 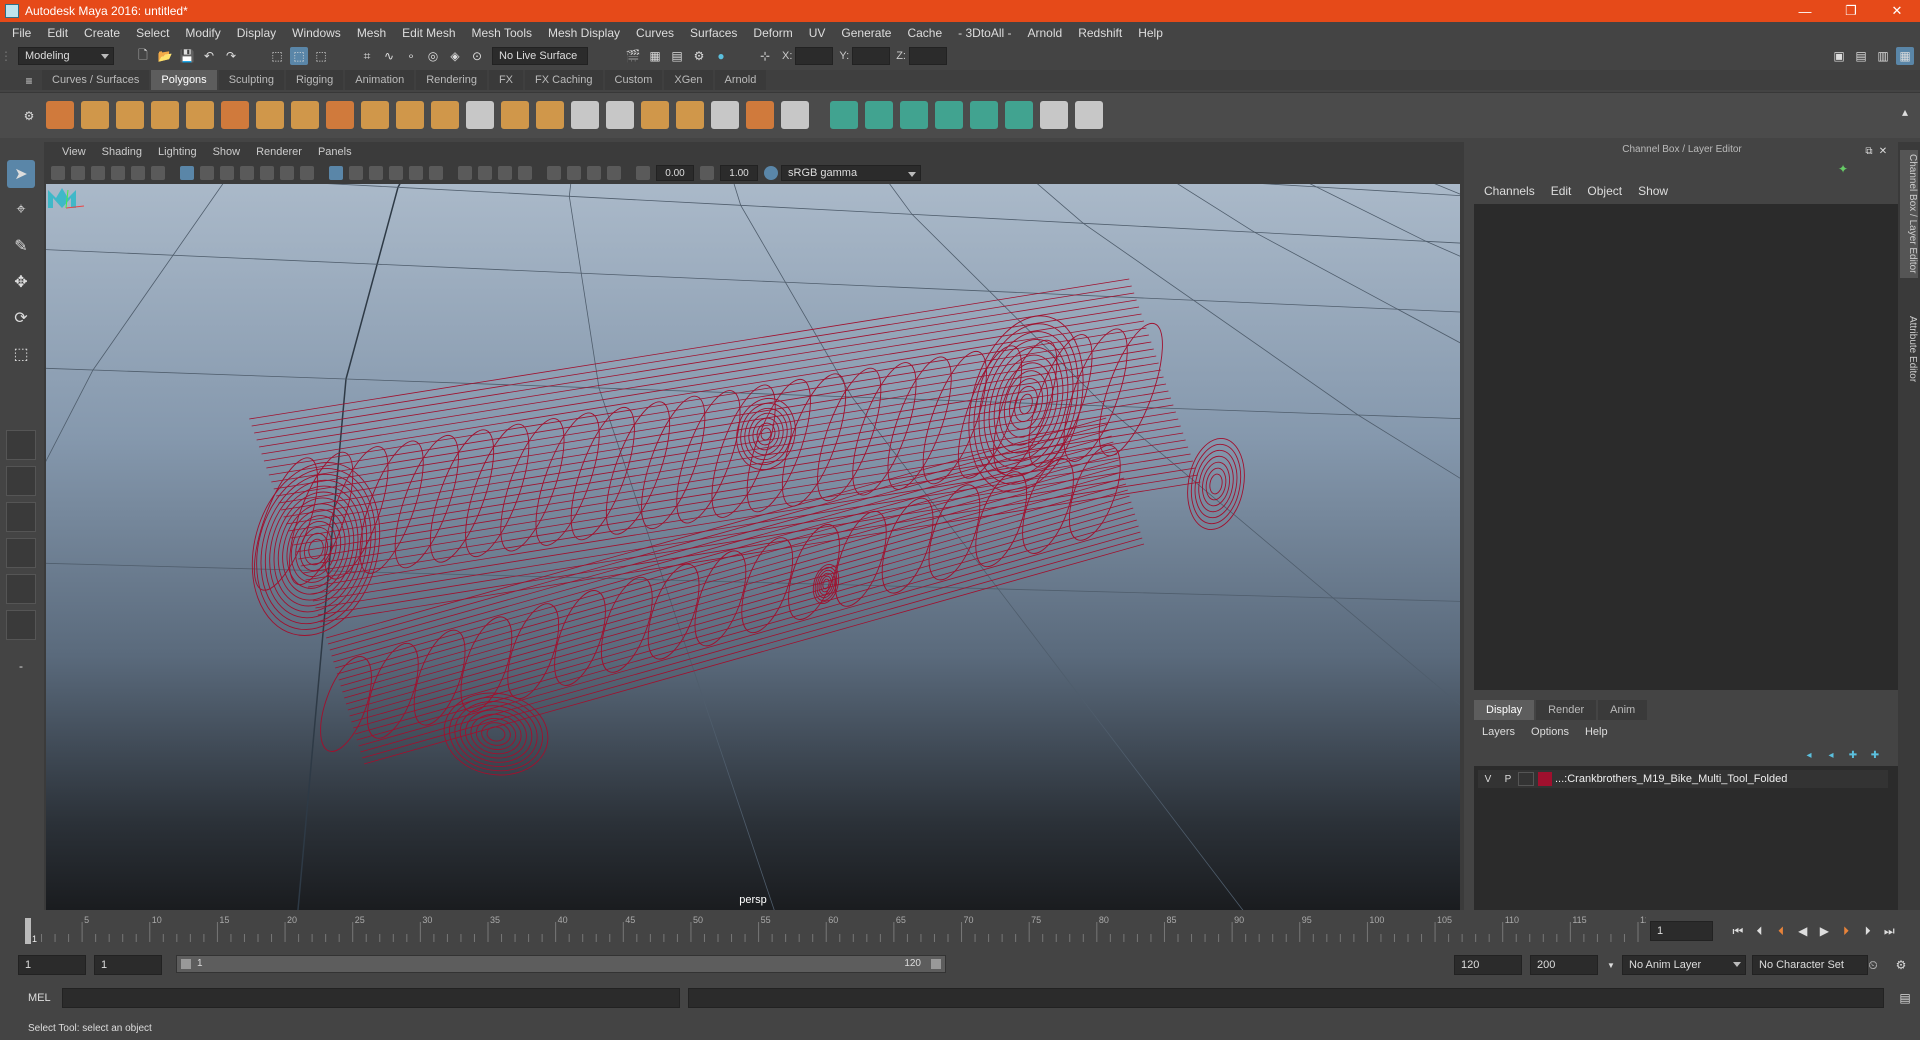 I want to click on animation-preferences-icon: ⚙, so click(x=1901, y=965).